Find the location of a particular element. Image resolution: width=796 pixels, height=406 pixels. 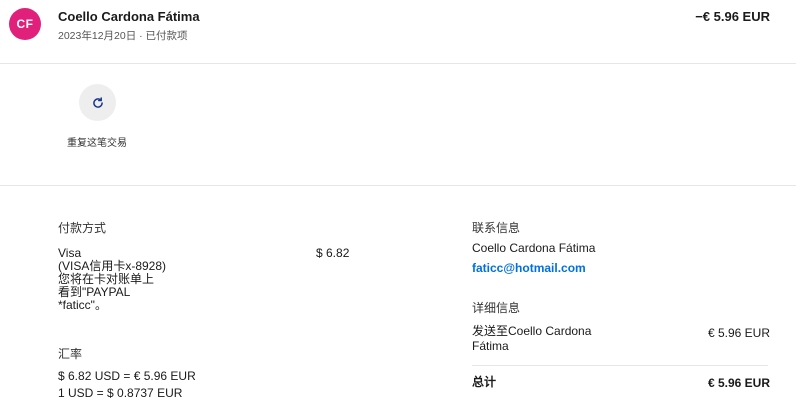

sent-amount: € 5.96 EUR is located at coordinates (738, 333).